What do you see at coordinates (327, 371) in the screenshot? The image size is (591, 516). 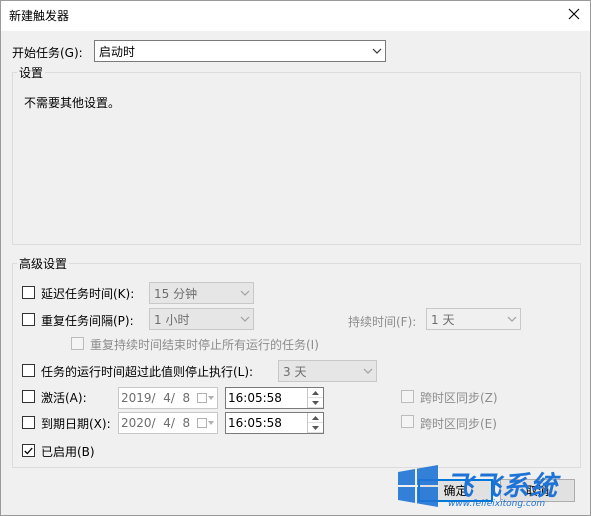 I see `stop-longer-select: 3 天` at bounding box center [327, 371].